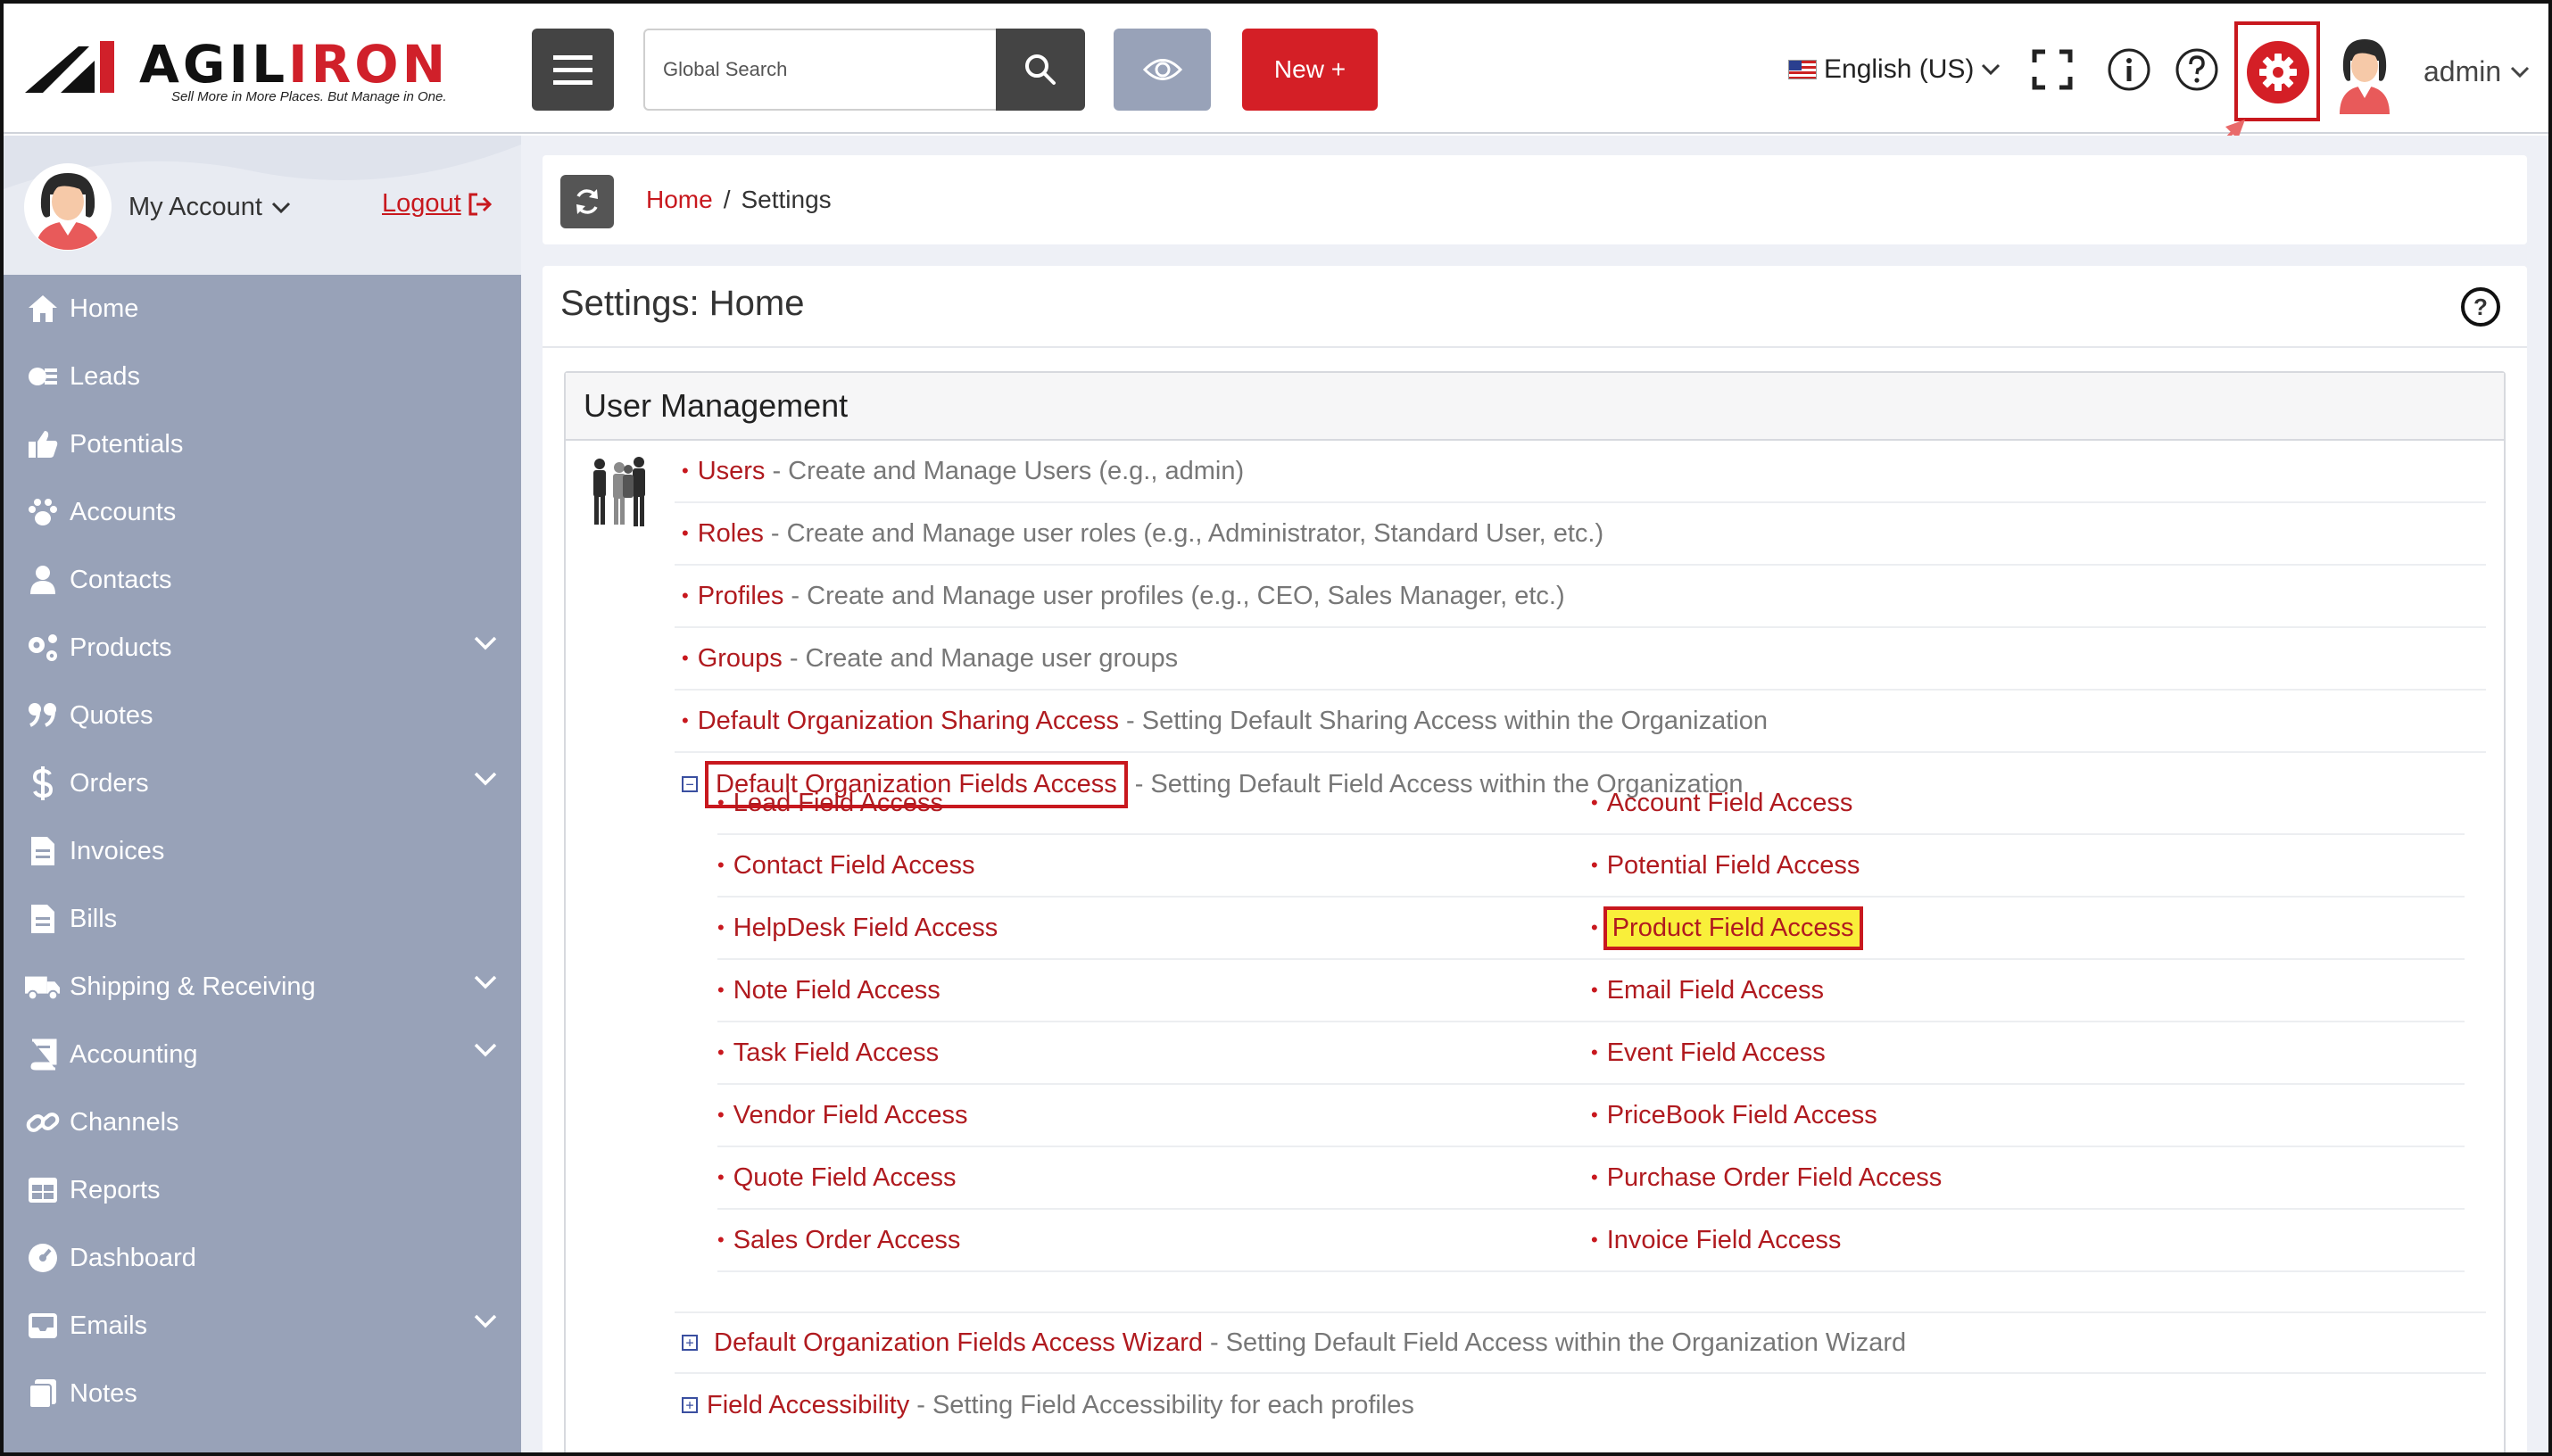 The width and height of the screenshot is (2552, 1456). I want to click on product-field-access-link: Product Field Access, so click(1733, 928).